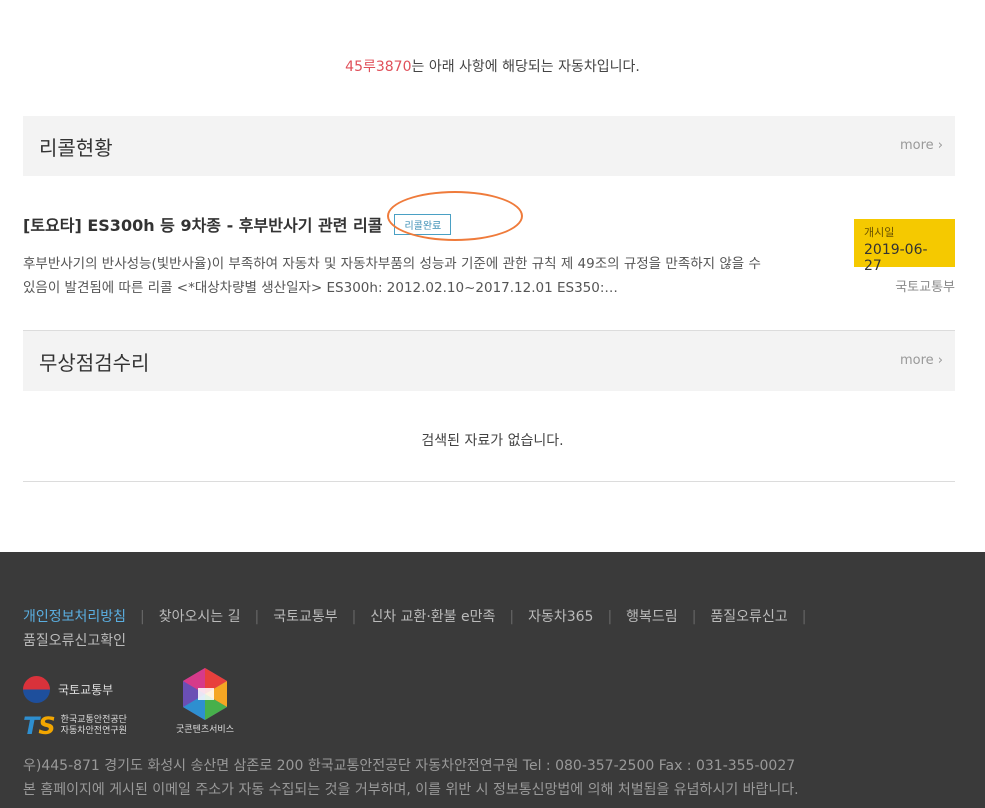  Describe the element at coordinates (652, 617) in the screenshot. I see `footer-link-happy-dream: 행복드림` at that location.